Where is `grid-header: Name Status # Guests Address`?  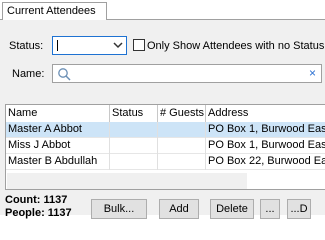 grid-header: Name Status # Guests Address is located at coordinates (165, 114).